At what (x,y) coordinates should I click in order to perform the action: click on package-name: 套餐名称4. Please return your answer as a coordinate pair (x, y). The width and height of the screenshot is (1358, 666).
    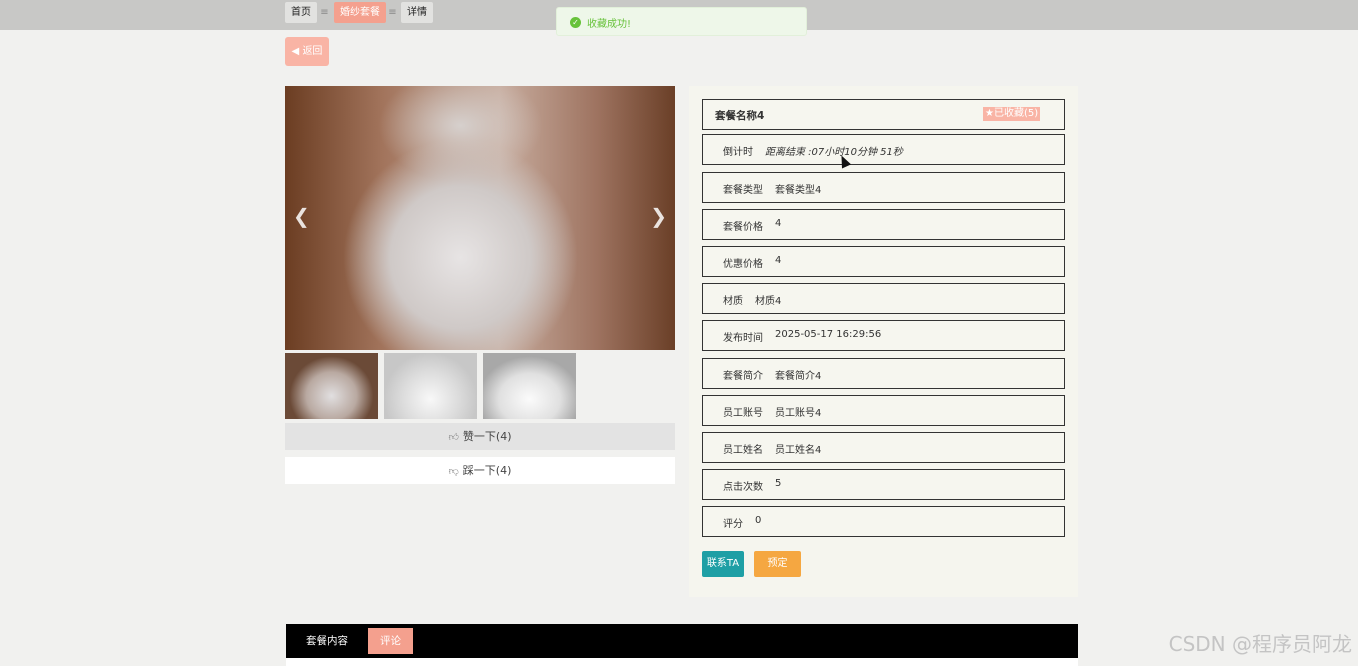
    Looking at the image, I should click on (740, 116).